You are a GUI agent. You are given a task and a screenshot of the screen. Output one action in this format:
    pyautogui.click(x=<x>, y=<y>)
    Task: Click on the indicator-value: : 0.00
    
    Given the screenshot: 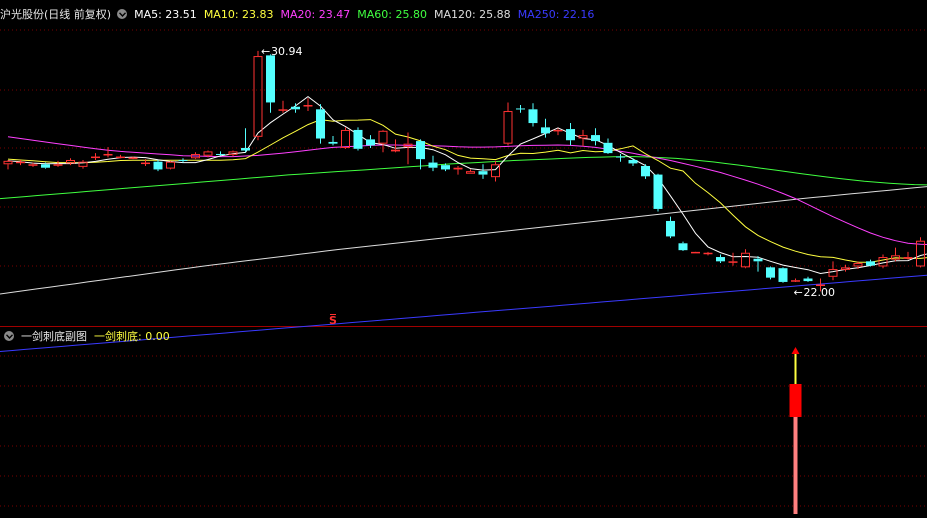 What is the action you would take?
    pyautogui.click(x=154, y=336)
    